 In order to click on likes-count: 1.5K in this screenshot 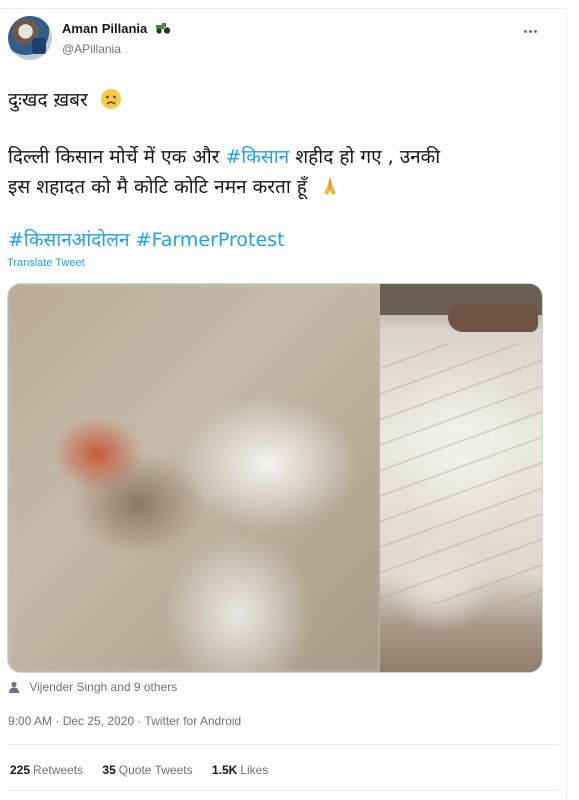, I will do `click(224, 770)`.